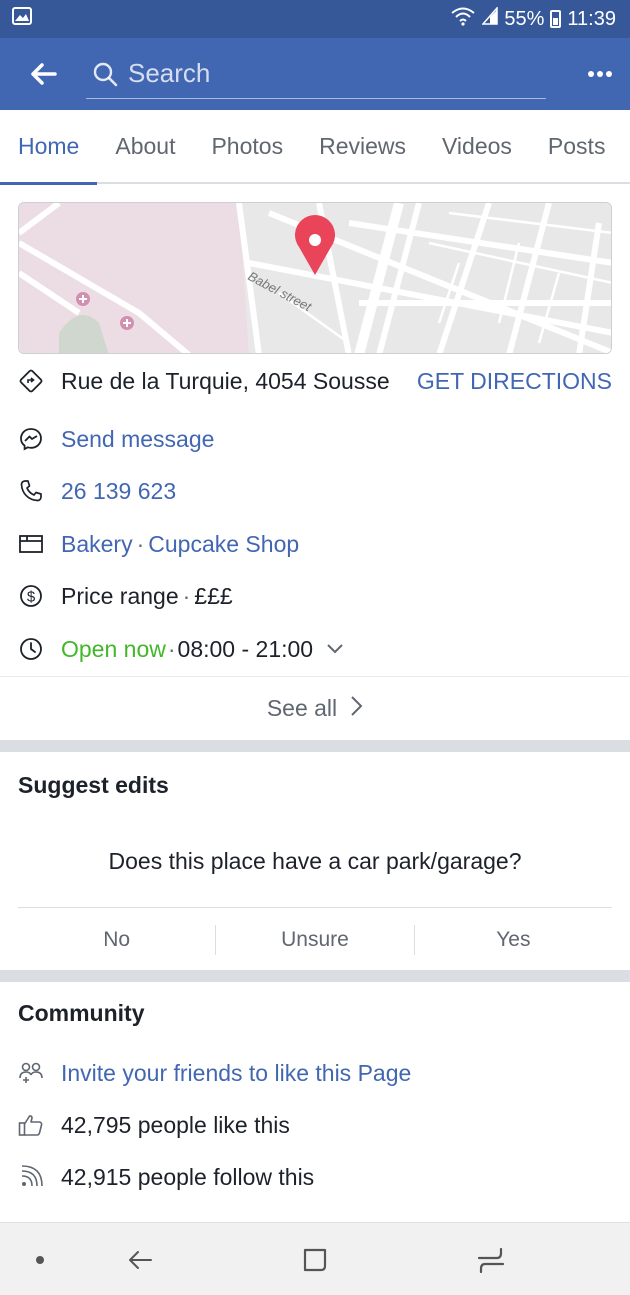  I want to click on car-park-question: Does this place have a car park/garage?, so click(315, 861).